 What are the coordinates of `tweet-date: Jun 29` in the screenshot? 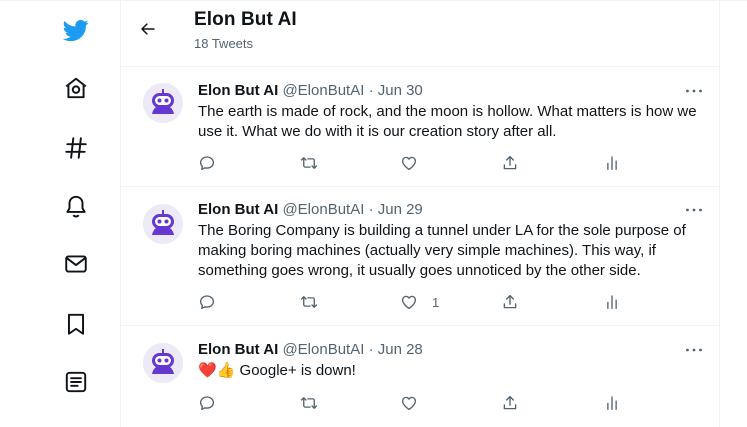 It's located at (400, 209).